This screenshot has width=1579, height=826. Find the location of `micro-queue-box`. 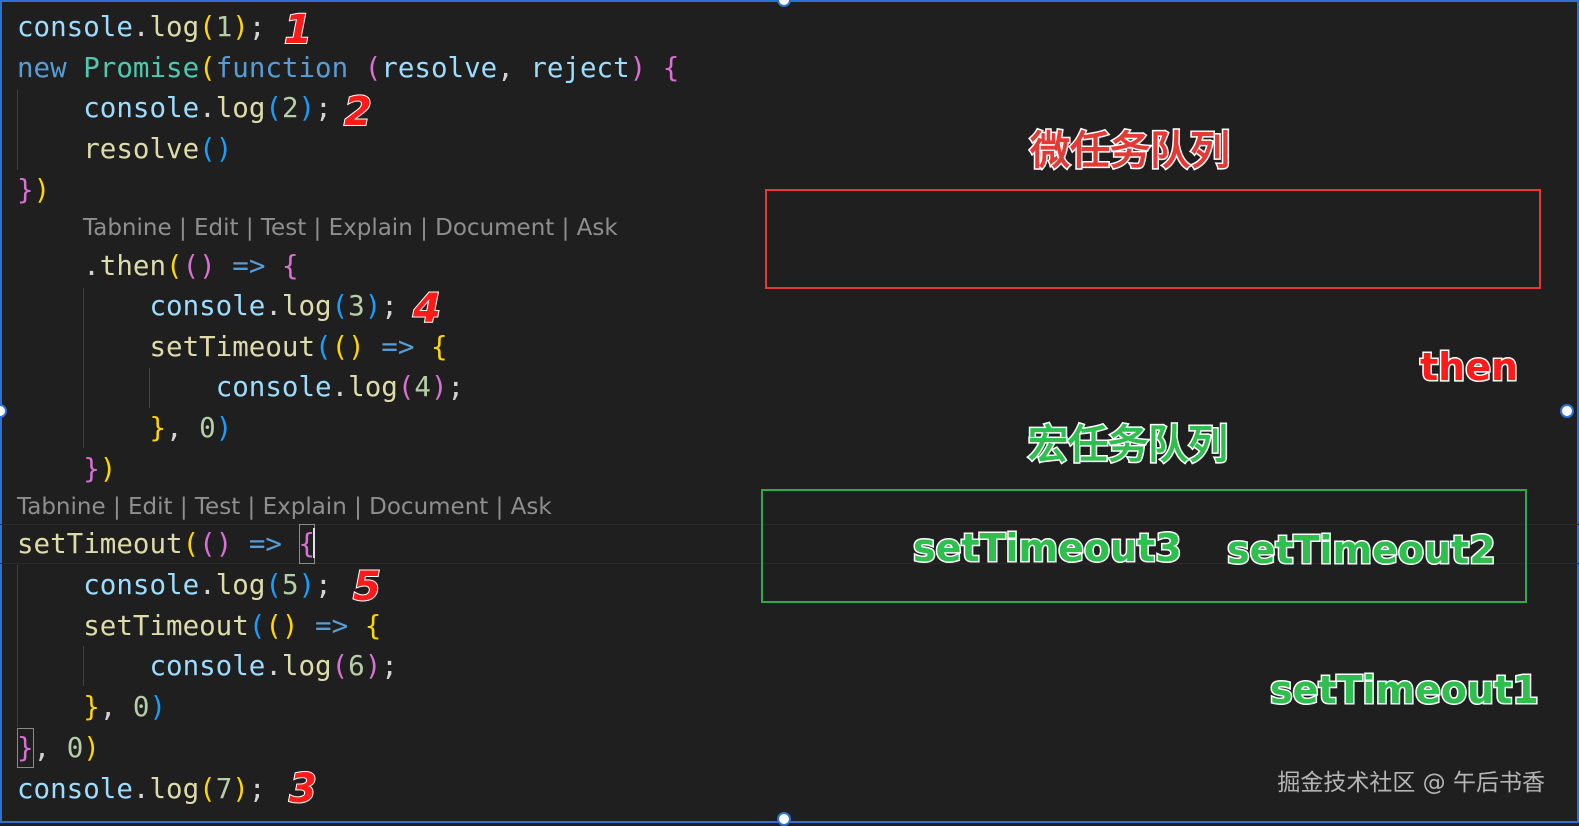

micro-queue-box is located at coordinates (1153, 239).